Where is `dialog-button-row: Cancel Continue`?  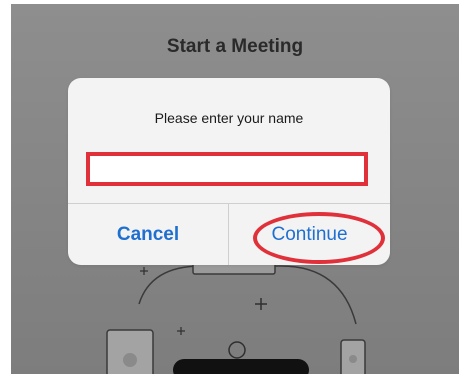 dialog-button-row: Cancel Continue is located at coordinates (229, 234).